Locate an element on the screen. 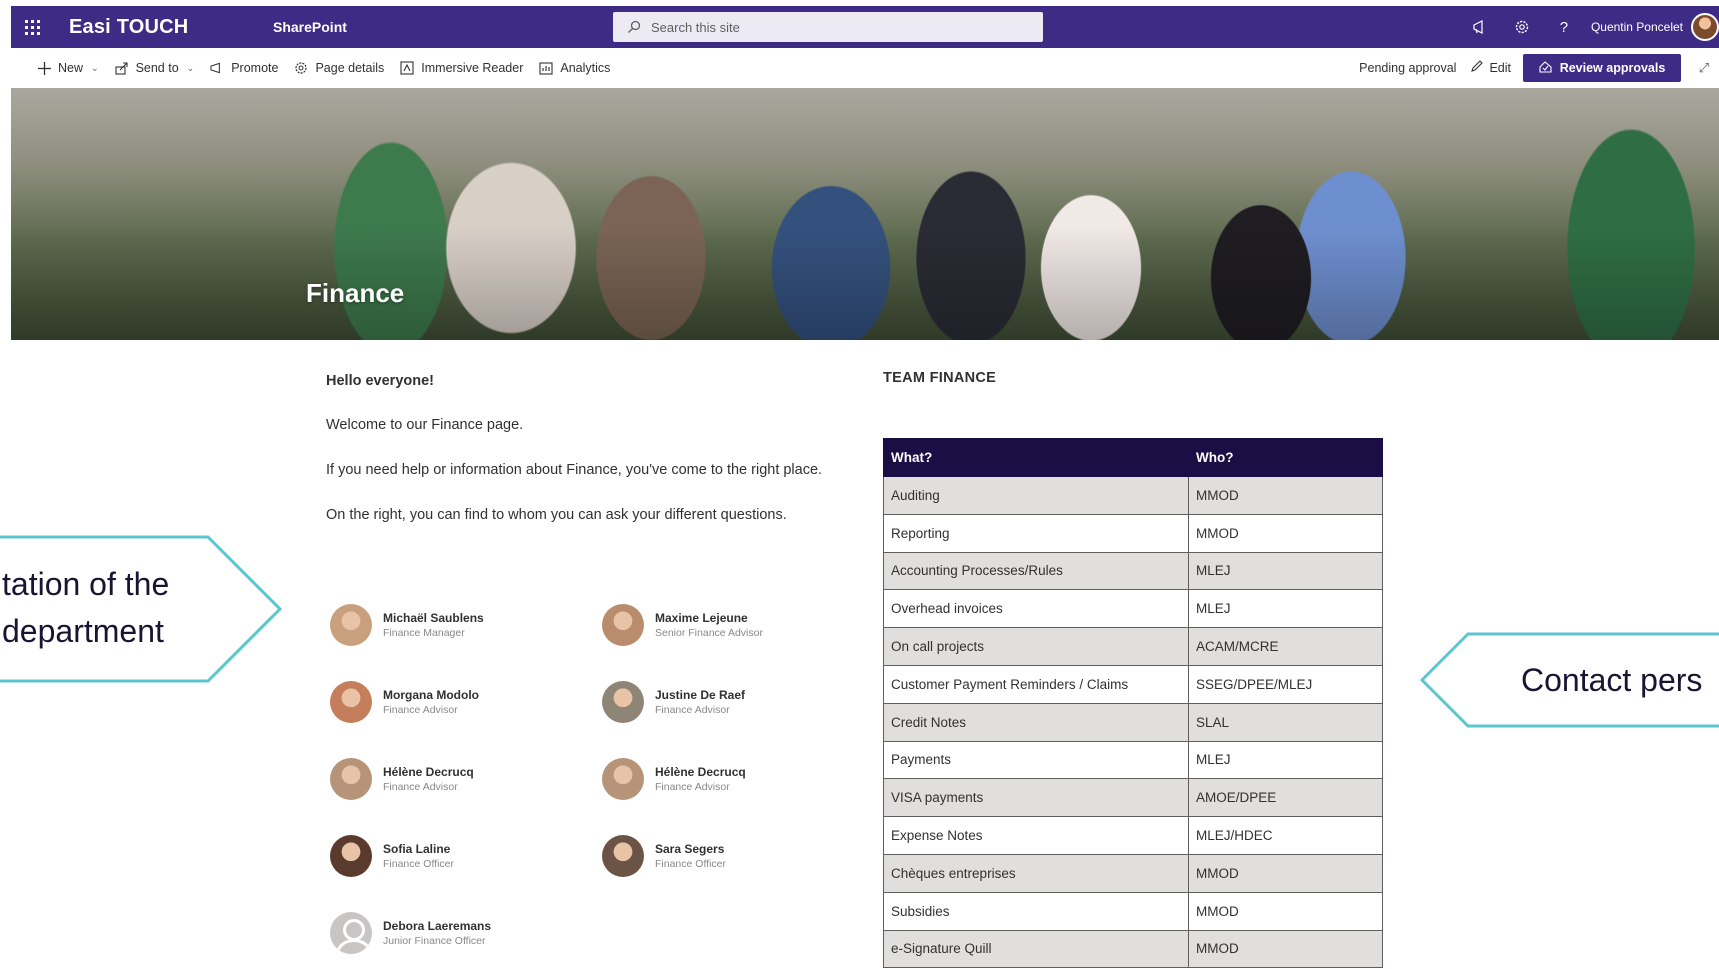 This screenshot has width=1719, height=969. topic-cell: e-Signature Quill is located at coordinates (1036, 949).